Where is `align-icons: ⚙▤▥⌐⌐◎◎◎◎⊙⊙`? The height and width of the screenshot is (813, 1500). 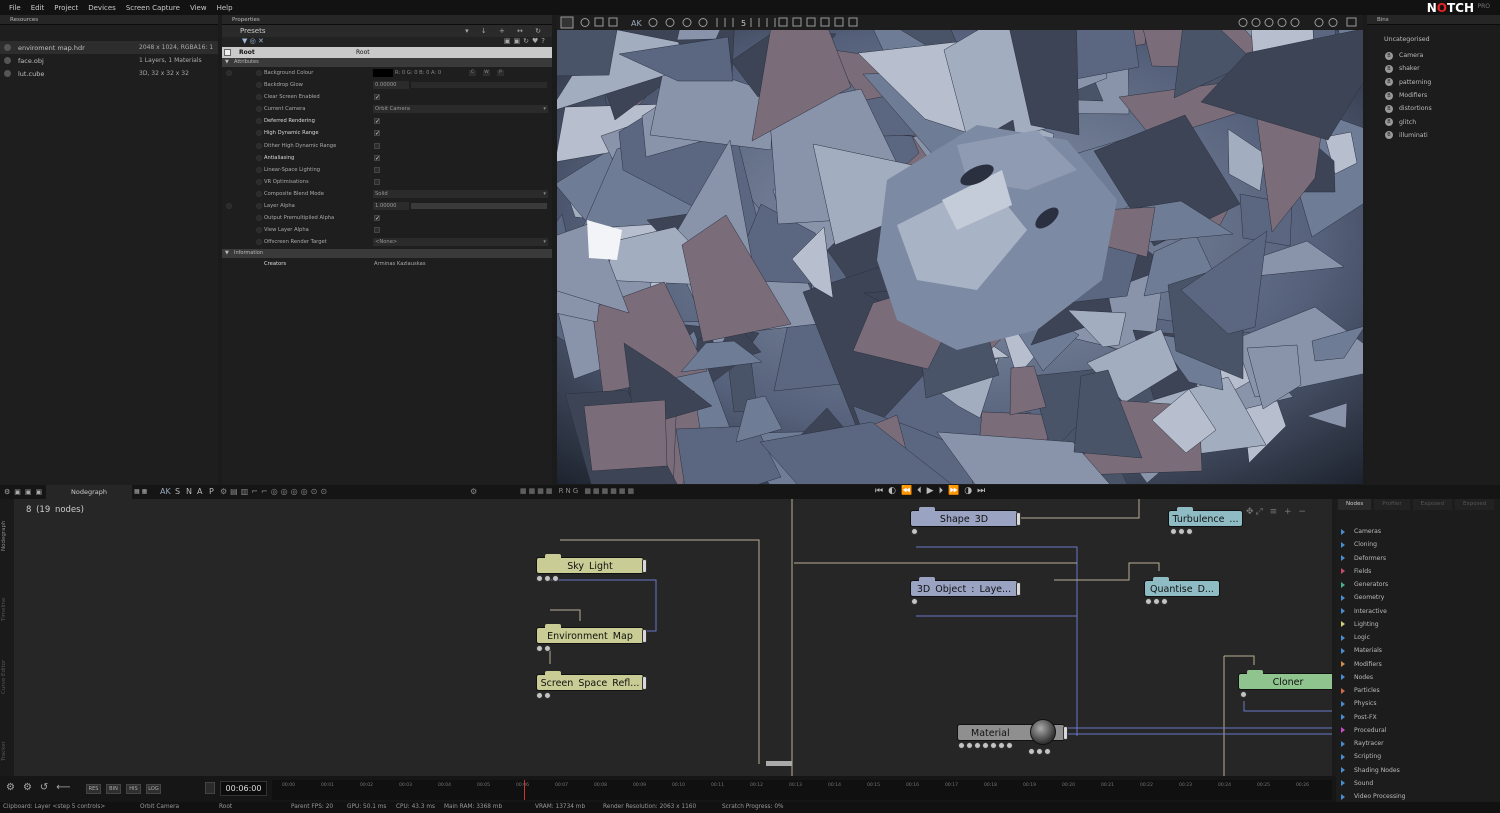
align-icons: ⚙▤▥⌐⌐◎◎◎◎⊙⊙ is located at coordinates (275, 491).